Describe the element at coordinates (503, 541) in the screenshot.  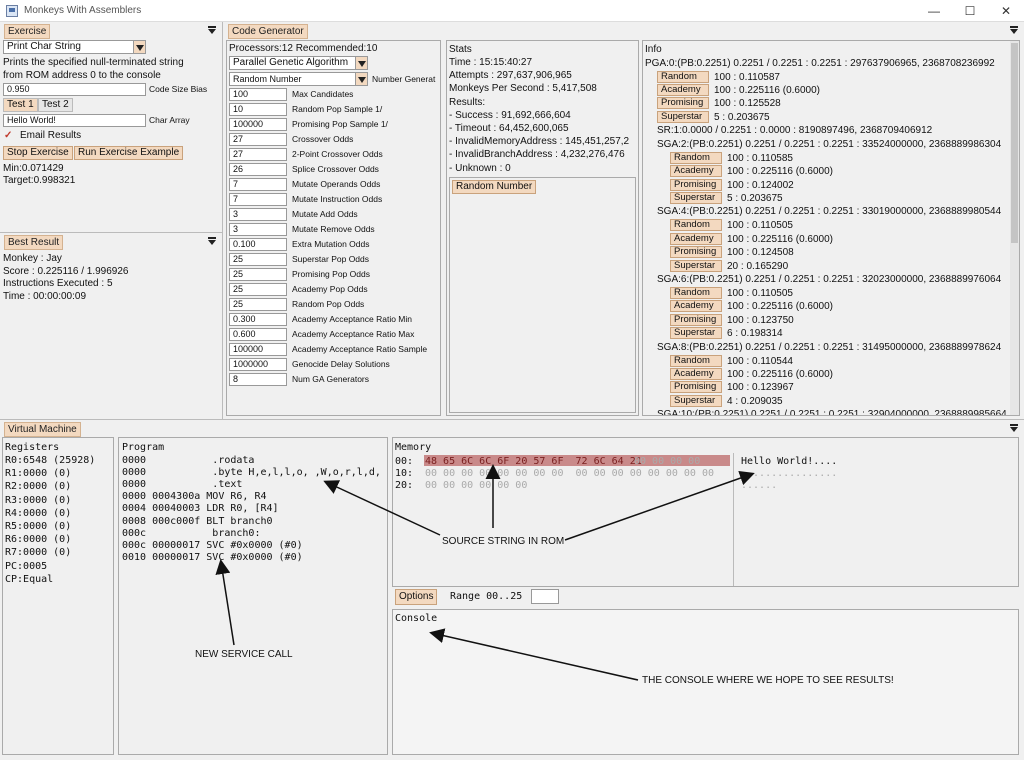
I see `annotation-source-string: SOURCE STRING IN ROM` at that location.